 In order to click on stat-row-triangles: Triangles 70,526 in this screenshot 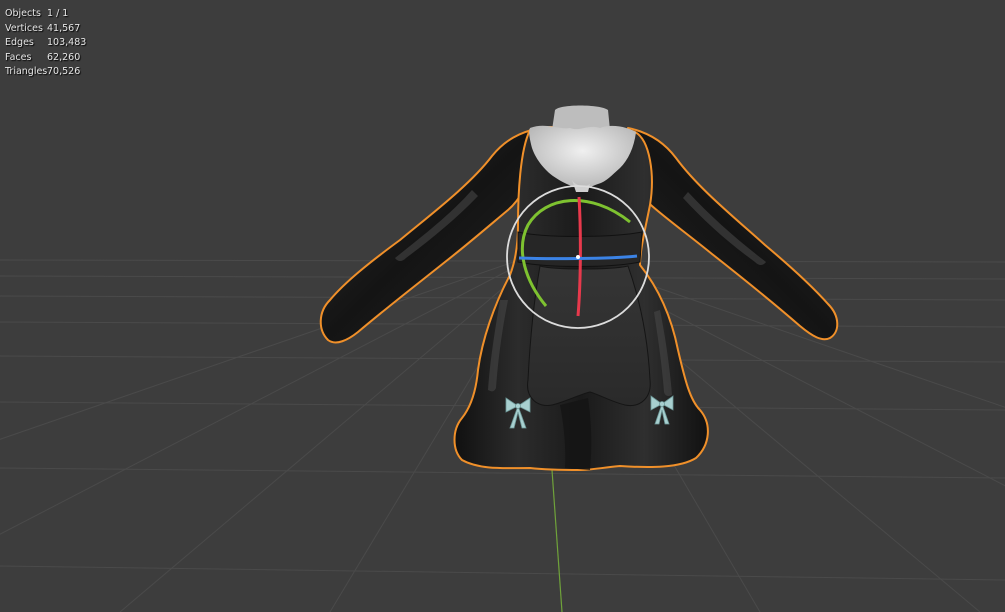, I will do `click(45, 72)`.